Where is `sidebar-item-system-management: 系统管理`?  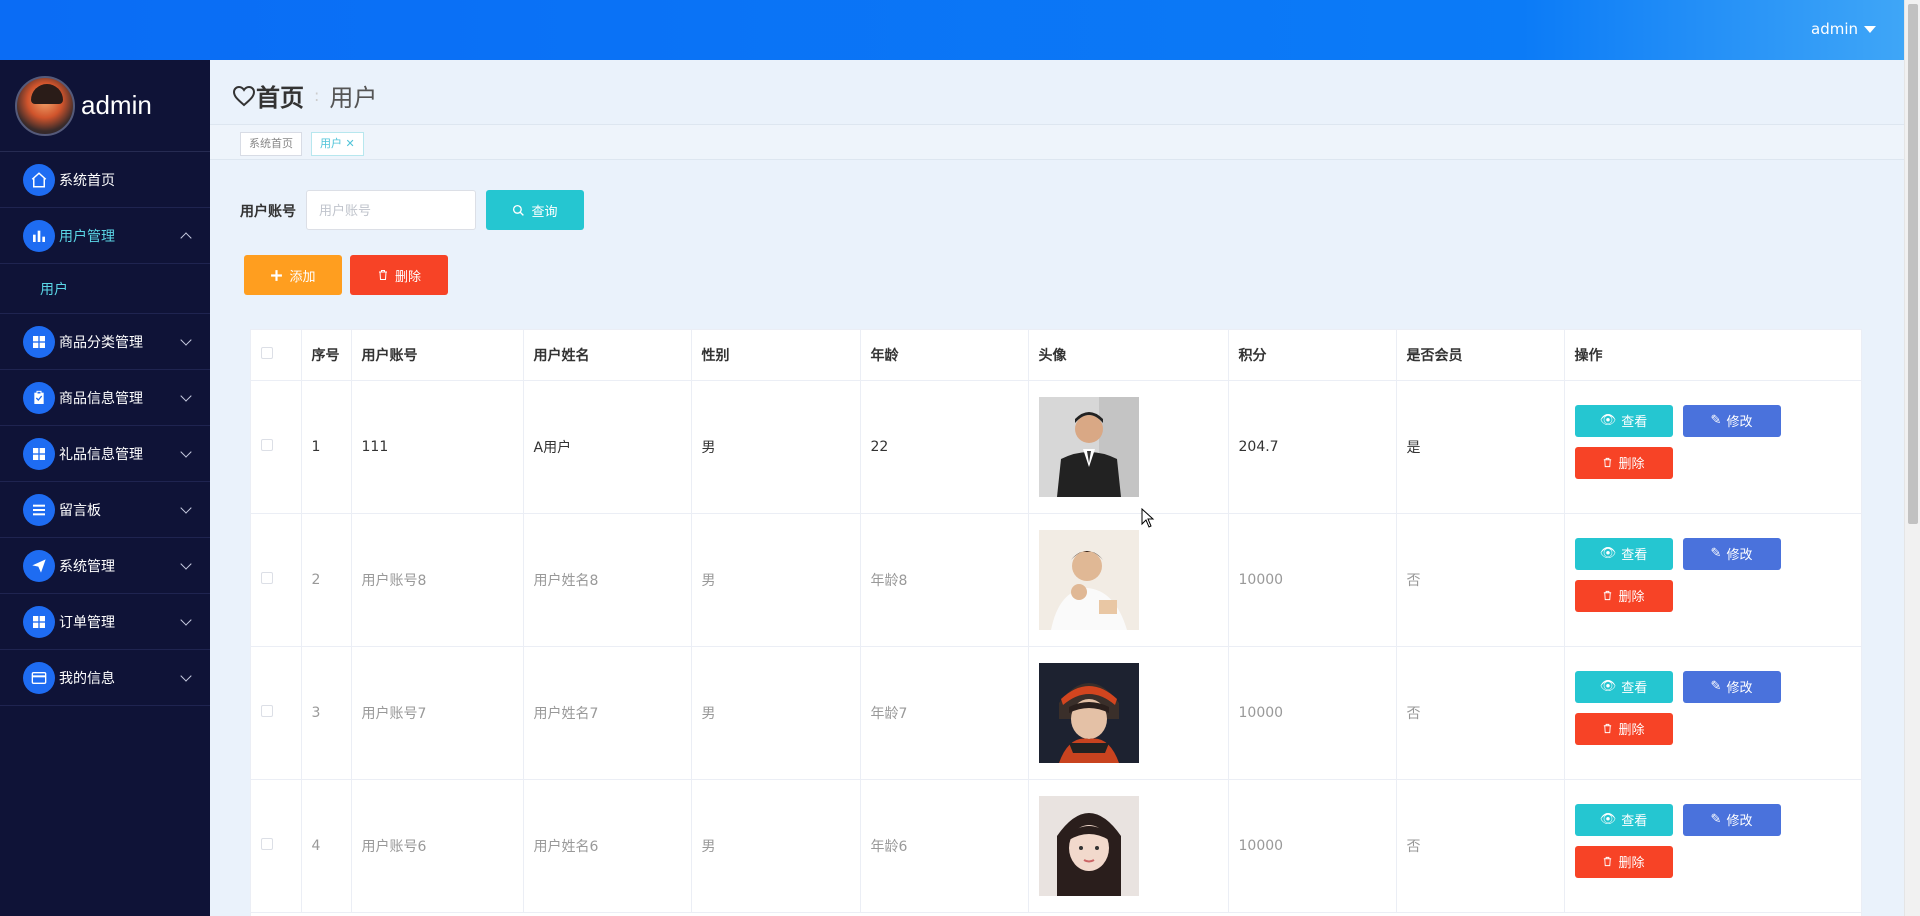 sidebar-item-system-management: 系统管理 is located at coordinates (105, 566).